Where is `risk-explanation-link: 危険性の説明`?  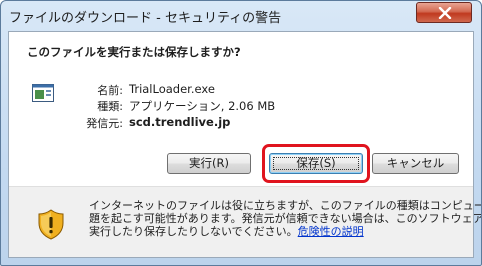
risk-explanation-link: 危険性の説明 is located at coordinates (331, 231).